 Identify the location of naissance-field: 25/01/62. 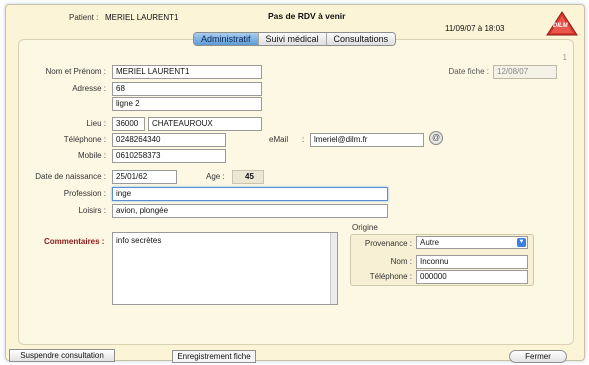
(144, 177).